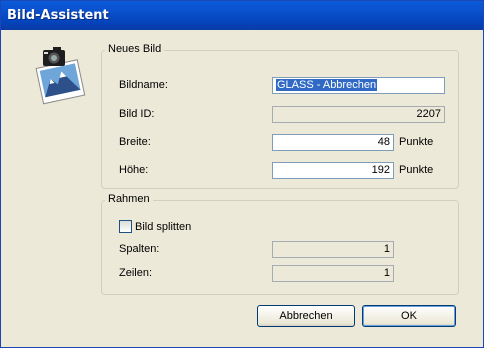  What do you see at coordinates (416, 170) in the screenshot?
I see `hoehe-unit: Punkte` at bounding box center [416, 170].